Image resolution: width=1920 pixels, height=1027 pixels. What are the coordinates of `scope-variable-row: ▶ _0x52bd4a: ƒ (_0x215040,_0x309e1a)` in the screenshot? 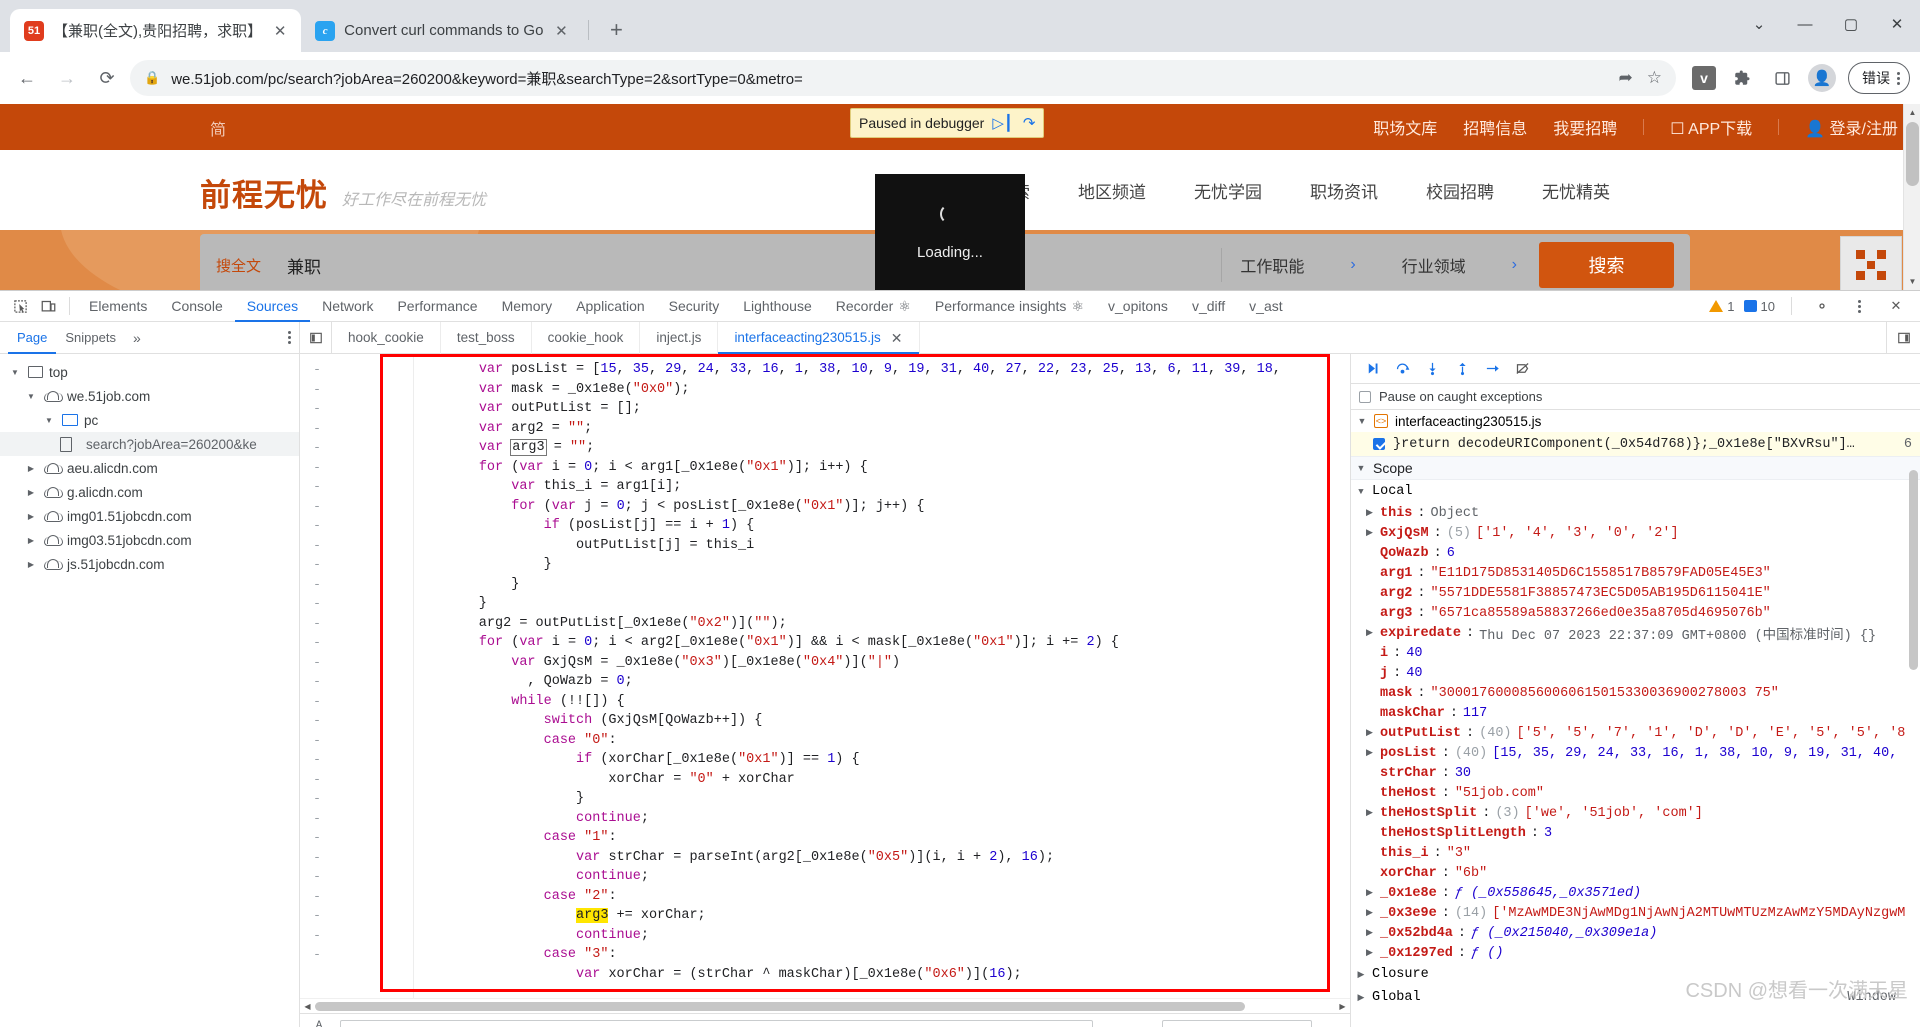 It's located at (1635, 933).